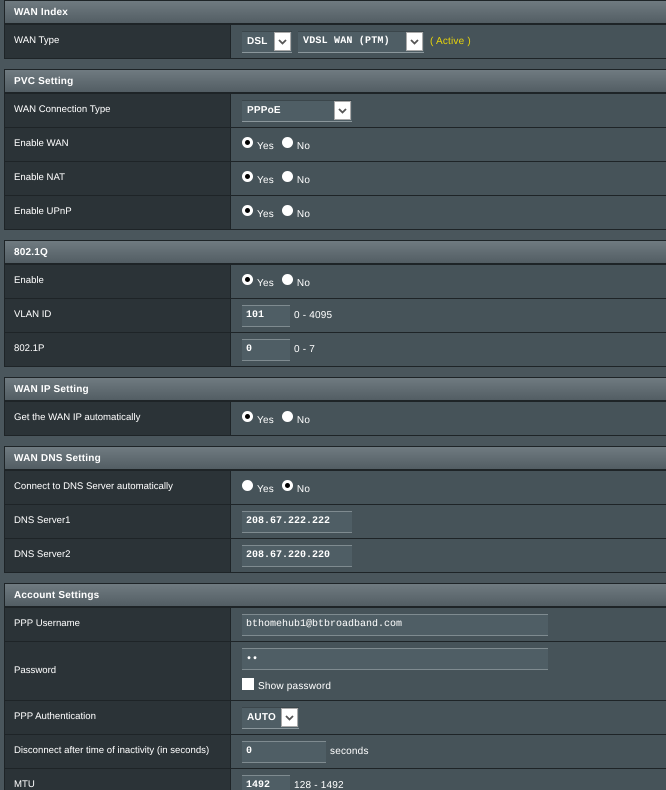 This screenshot has width=666, height=790. What do you see at coordinates (395, 625) in the screenshot?
I see `input-field: bthomehub1@btbroadband.com` at bounding box center [395, 625].